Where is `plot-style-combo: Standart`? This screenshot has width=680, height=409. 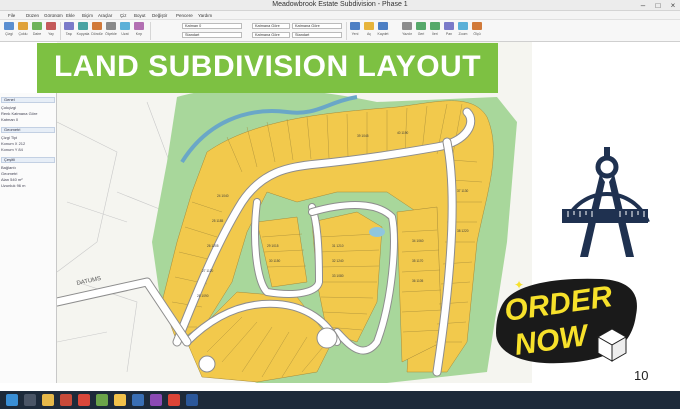 plot-style-combo: Standart is located at coordinates (317, 35).